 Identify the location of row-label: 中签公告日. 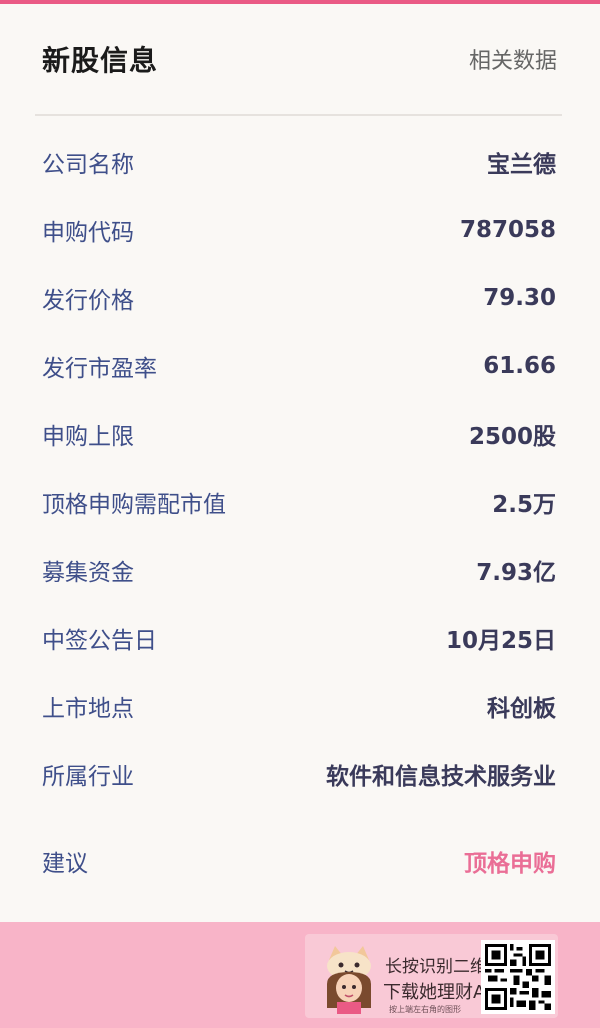
(99, 641).